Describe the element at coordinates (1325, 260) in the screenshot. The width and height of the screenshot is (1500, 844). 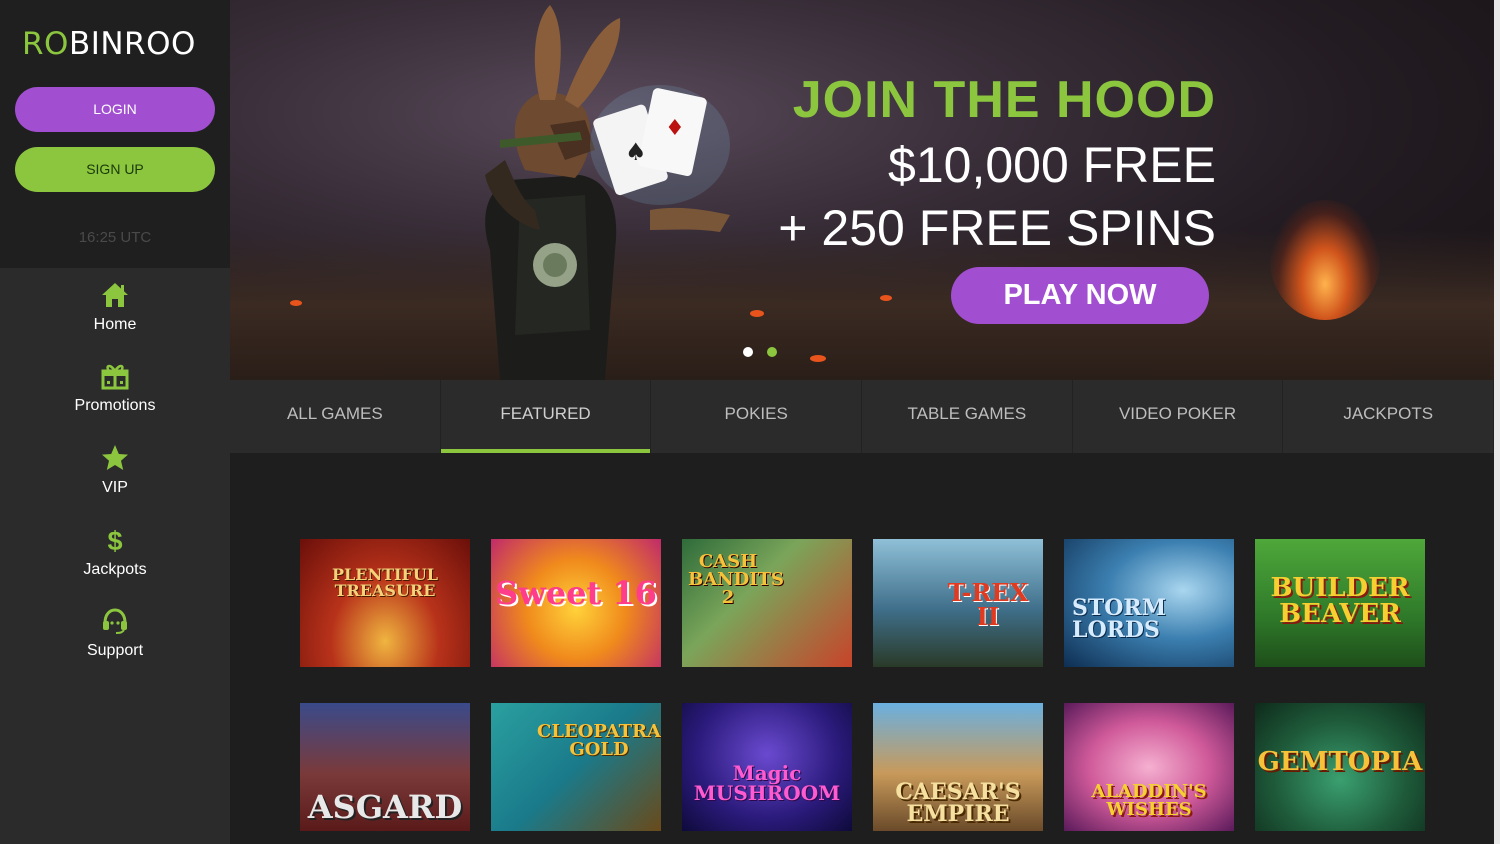
I see `campfire-glow` at that location.